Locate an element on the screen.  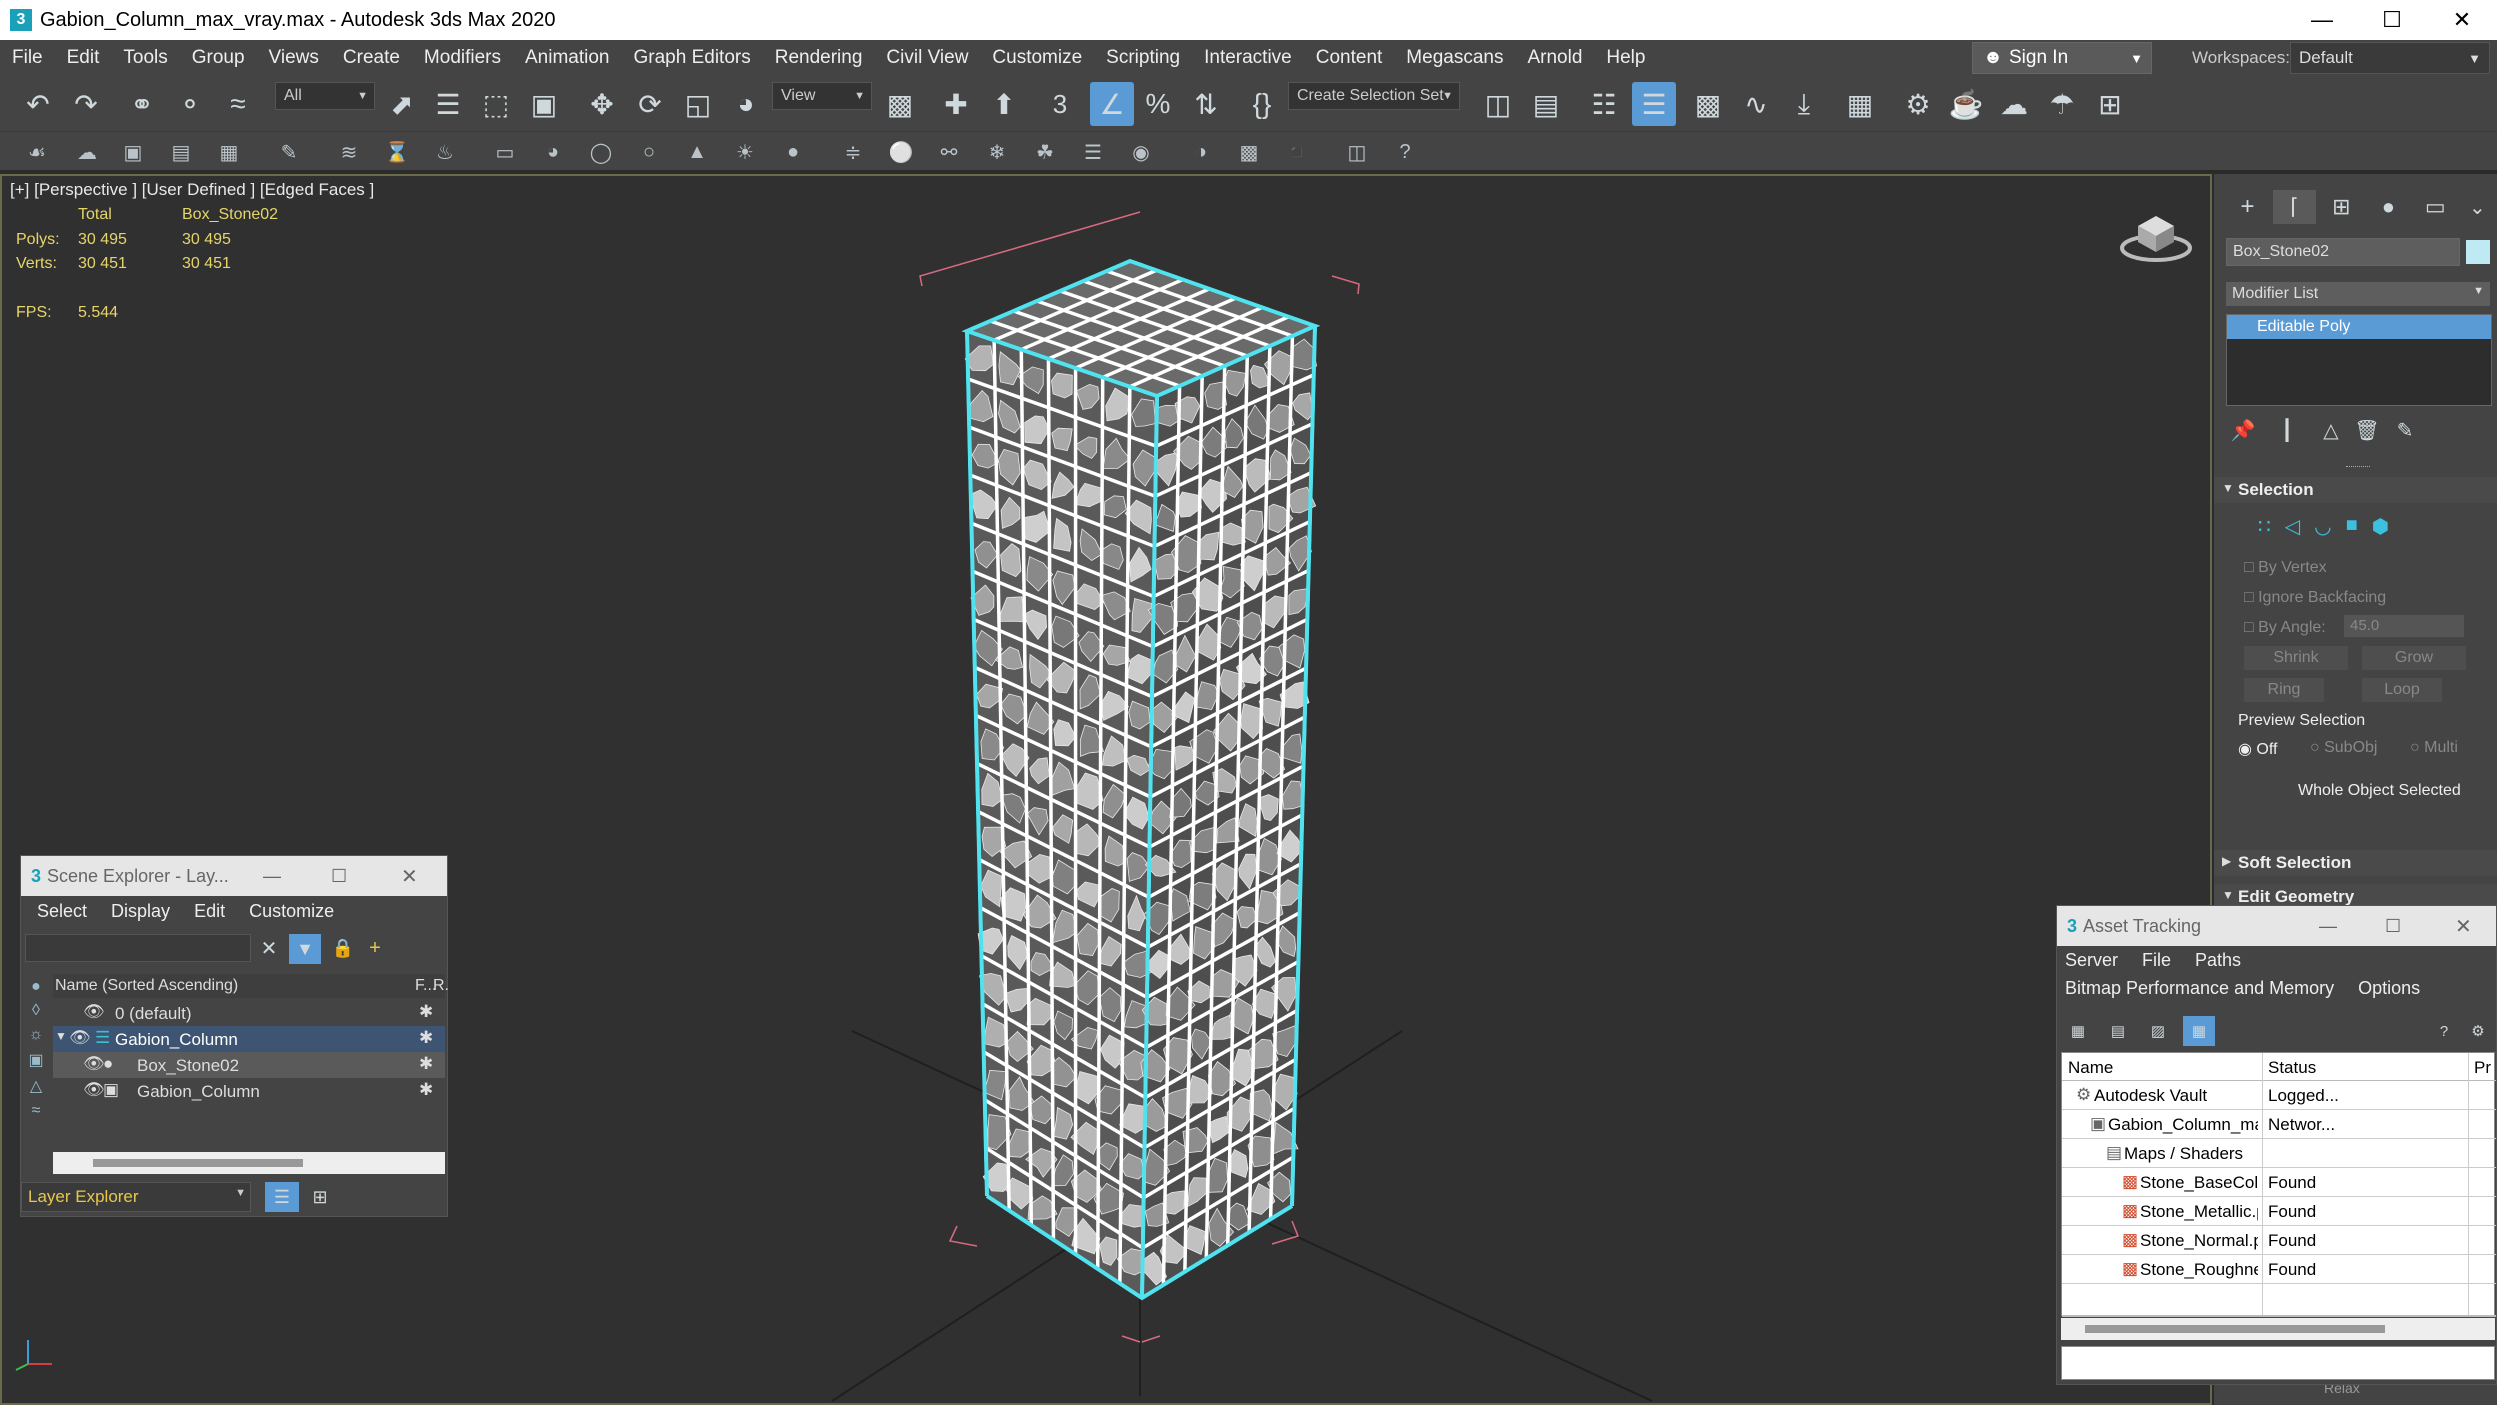
workspaces-dropdown: Default ▼ is located at coordinates (2390, 58).